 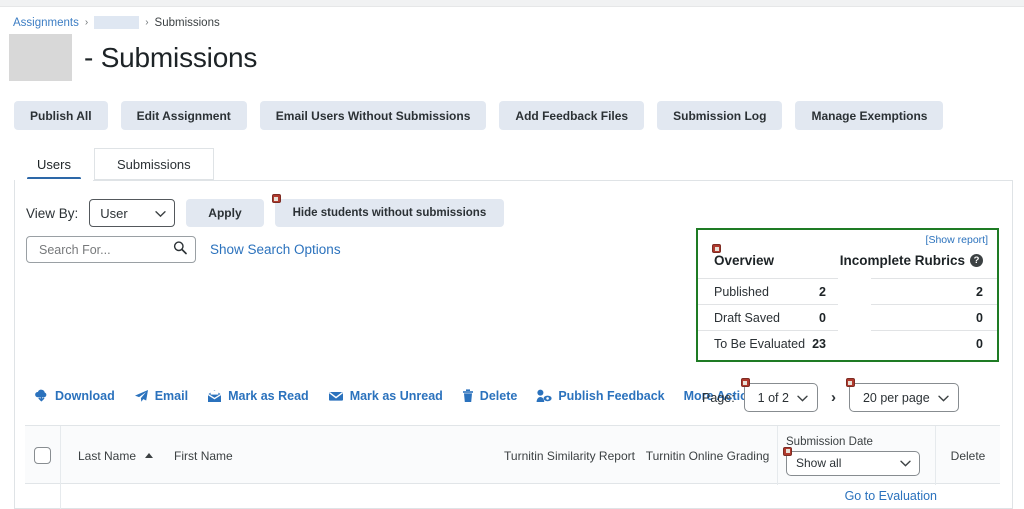 I want to click on search-input, so click(x=106, y=249).